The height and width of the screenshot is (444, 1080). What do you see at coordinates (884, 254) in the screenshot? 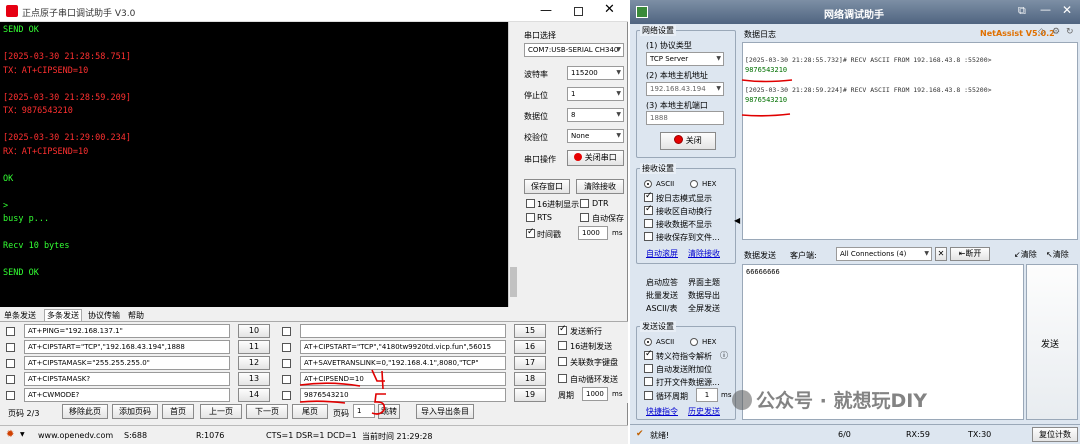
I see `client-select: All Connections (4)` at bounding box center [884, 254].